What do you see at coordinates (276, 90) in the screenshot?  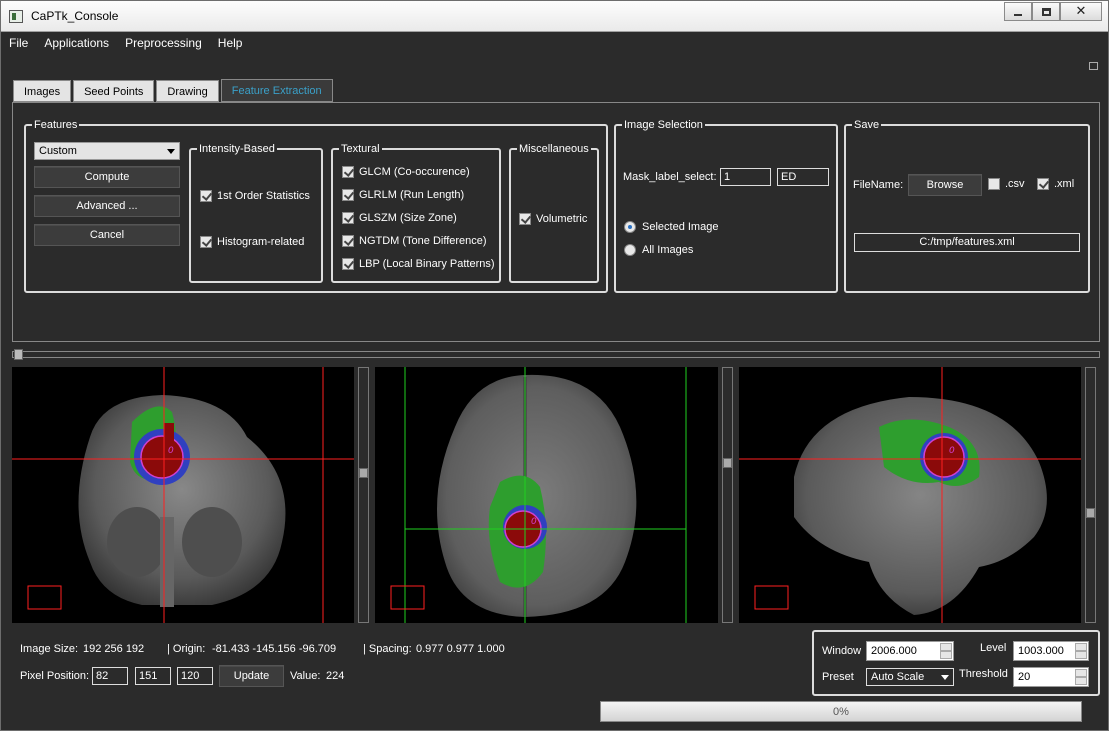 I see `tab-feature-extraction: Feature Extraction` at bounding box center [276, 90].